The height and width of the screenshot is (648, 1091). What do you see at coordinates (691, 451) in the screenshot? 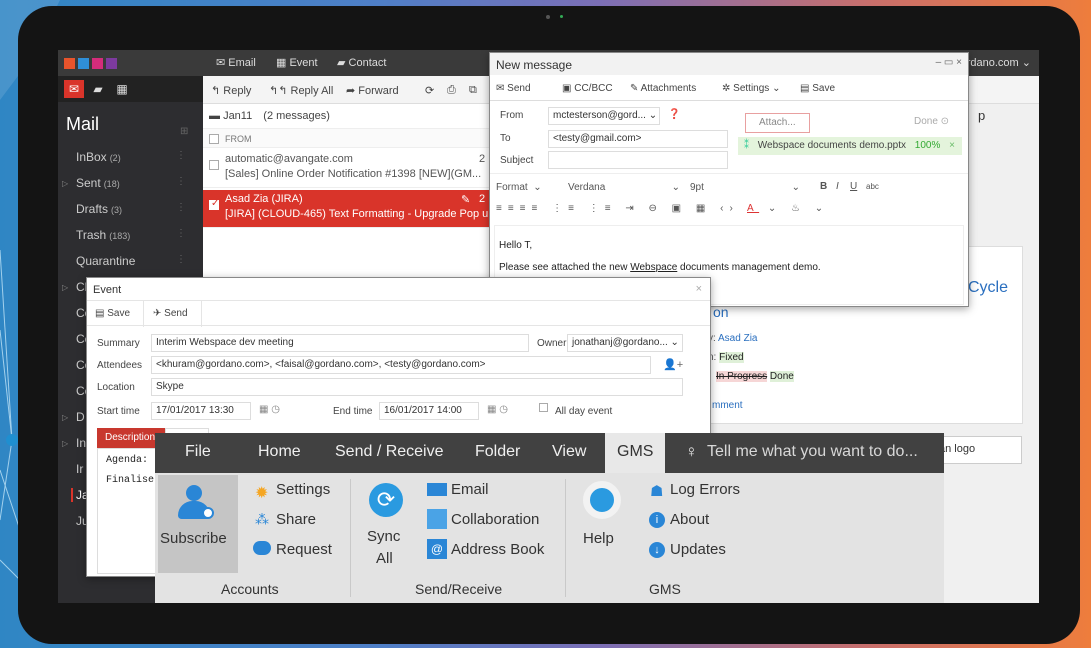
I see `lightbulb-icon: ♀` at bounding box center [691, 451].